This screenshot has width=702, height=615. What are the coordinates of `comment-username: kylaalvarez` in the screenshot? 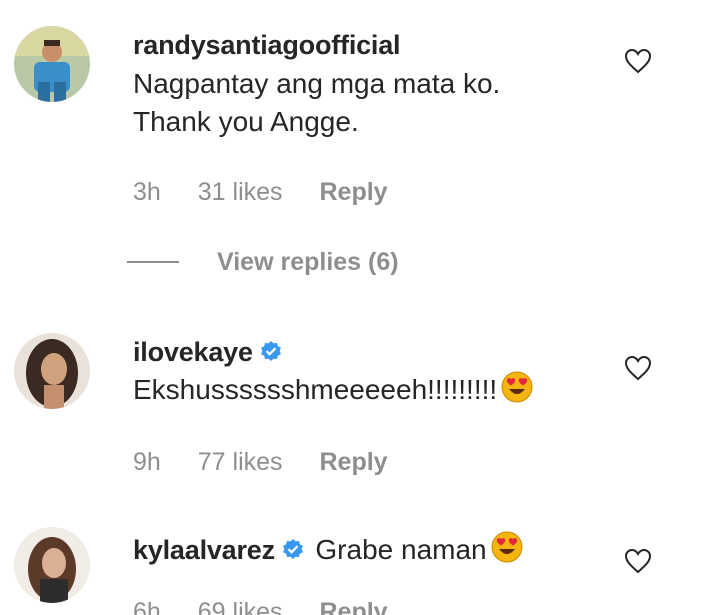 It's located at (204, 550).